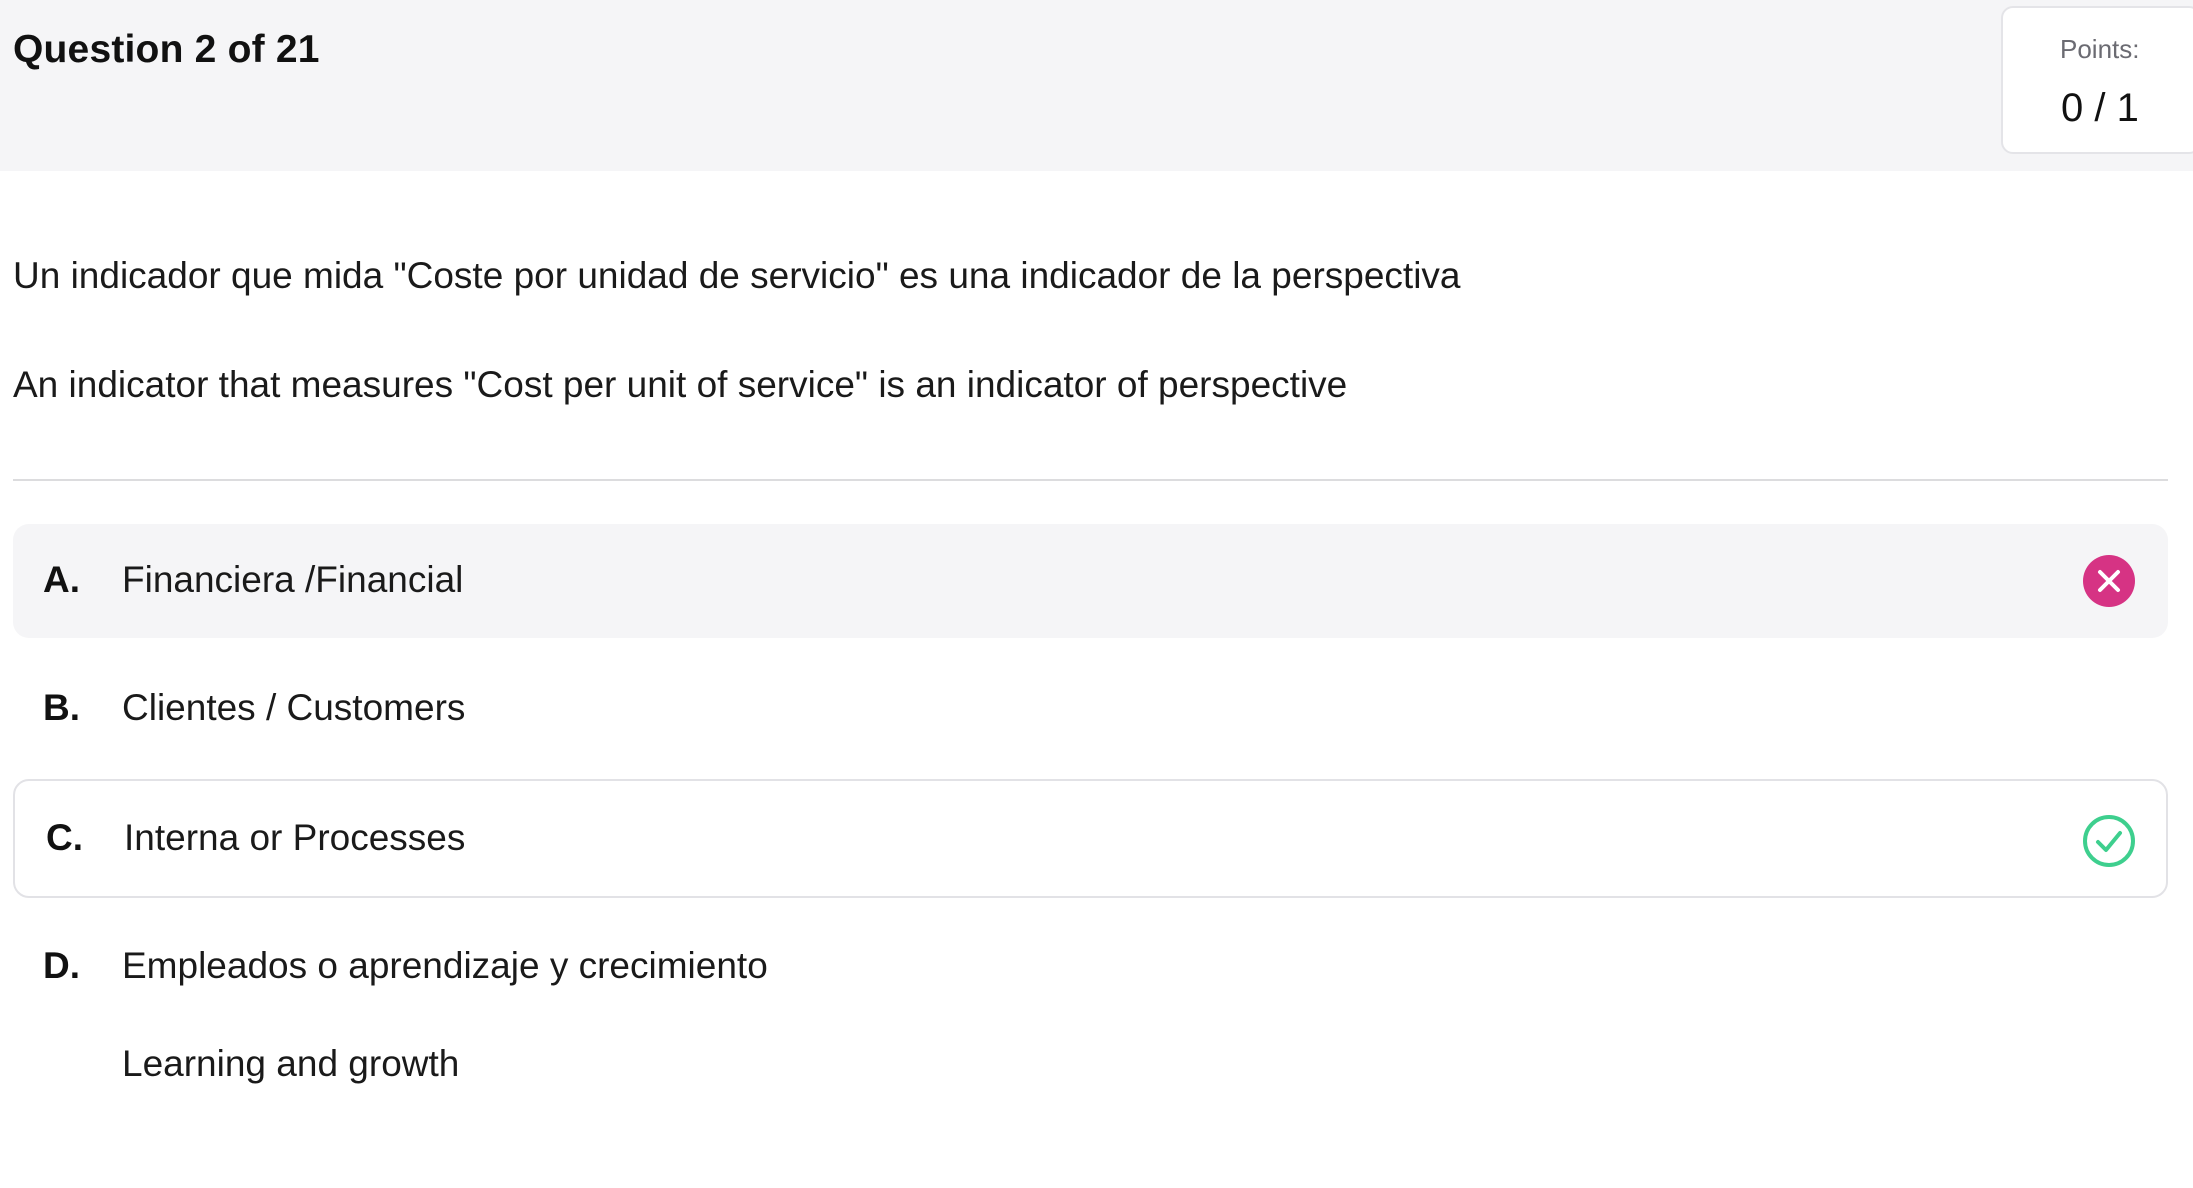 The image size is (2193, 1188). What do you see at coordinates (64, 837) in the screenshot?
I see `option-letter: C.` at bounding box center [64, 837].